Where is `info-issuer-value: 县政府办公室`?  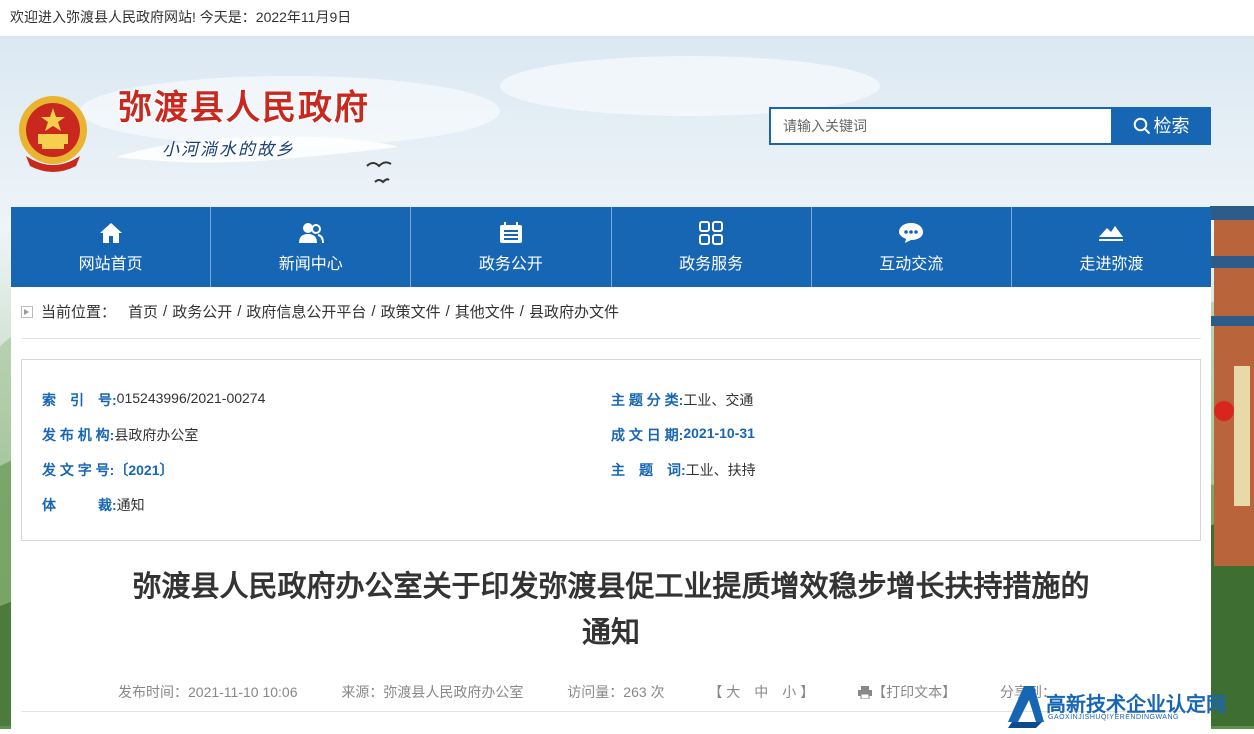 info-issuer-value: 县政府办公室 is located at coordinates (156, 435).